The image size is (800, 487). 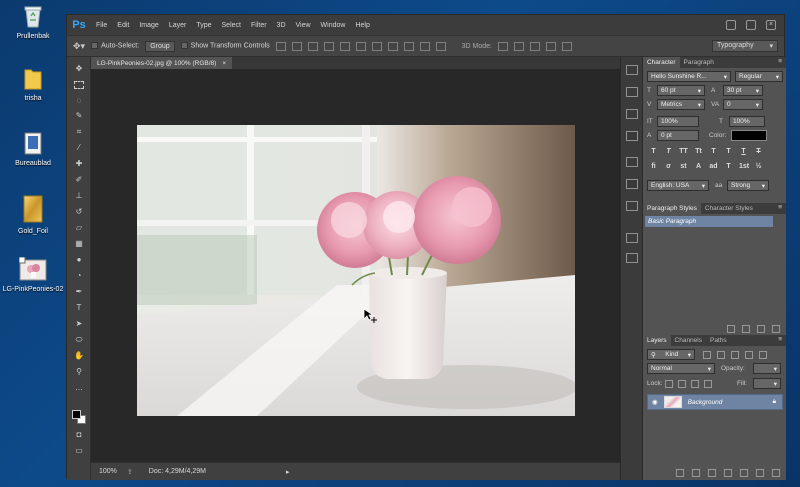 What do you see at coordinates (231, 25) in the screenshot?
I see `menu-select: Select` at bounding box center [231, 25].